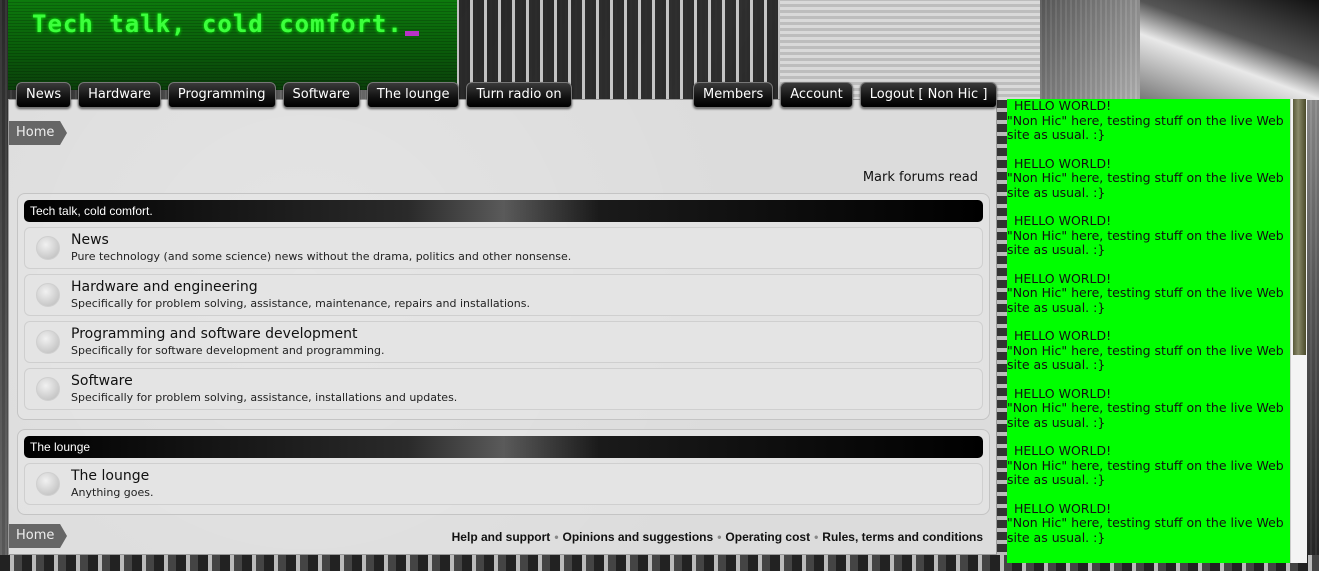 This screenshot has width=1319, height=571. Describe the element at coordinates (767, 537) in the screenshot. I see `footer-link-operating-cost: Operating cost` at that location.